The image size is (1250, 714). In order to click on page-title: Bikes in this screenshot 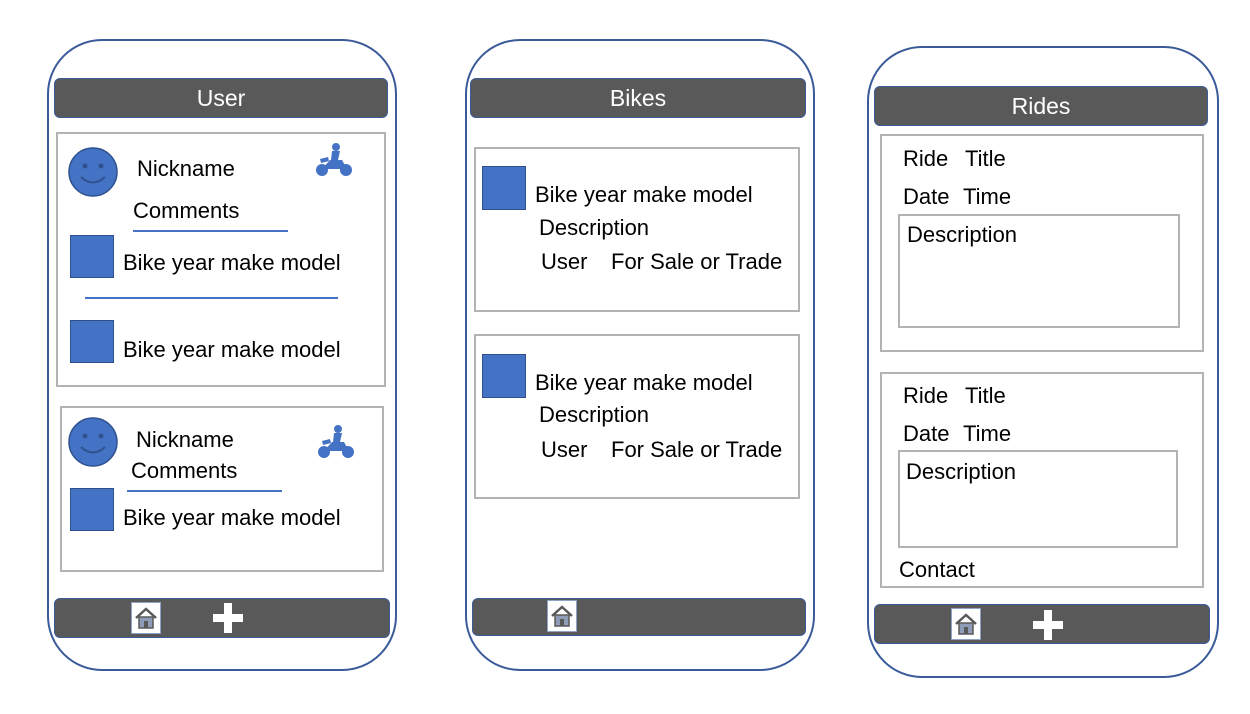, I will do `click(638, 98)`.